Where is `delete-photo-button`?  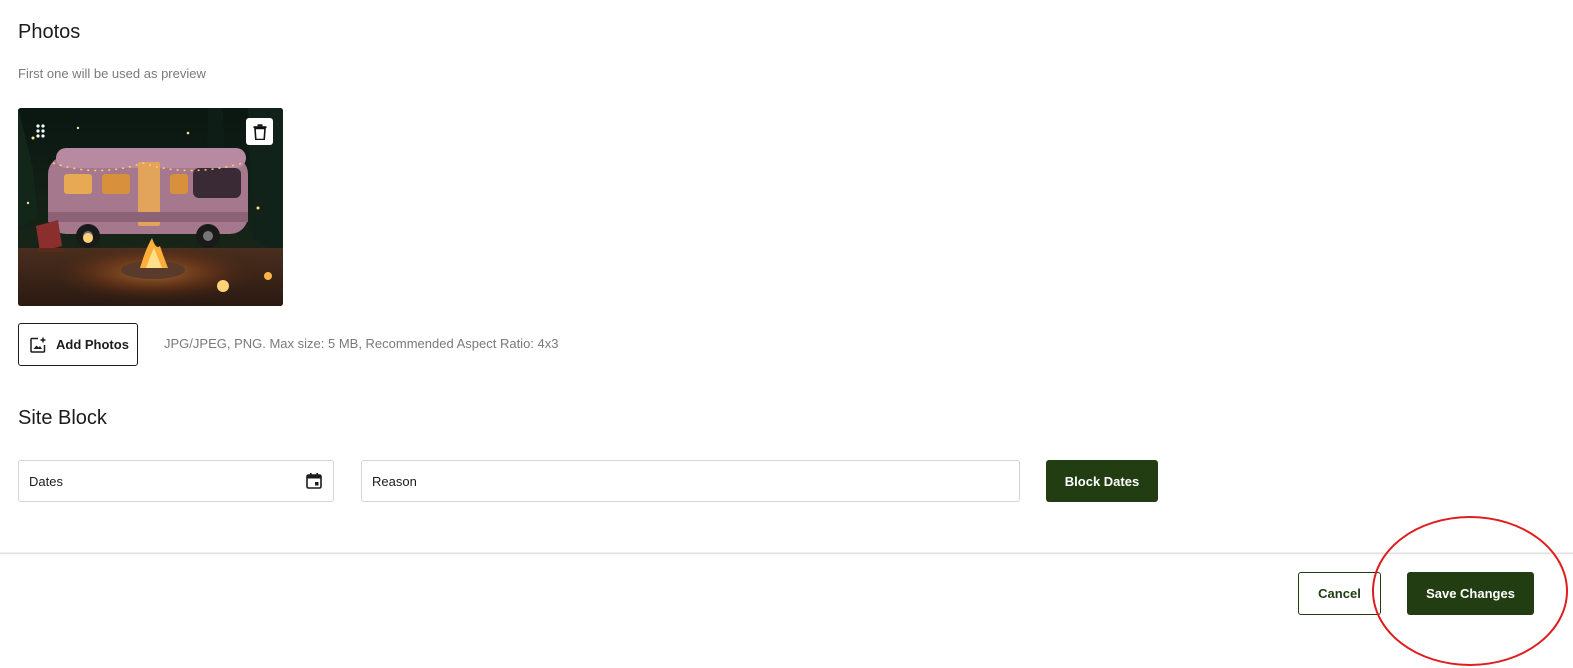 delete-photo-button is located at coordinates (259, 131).